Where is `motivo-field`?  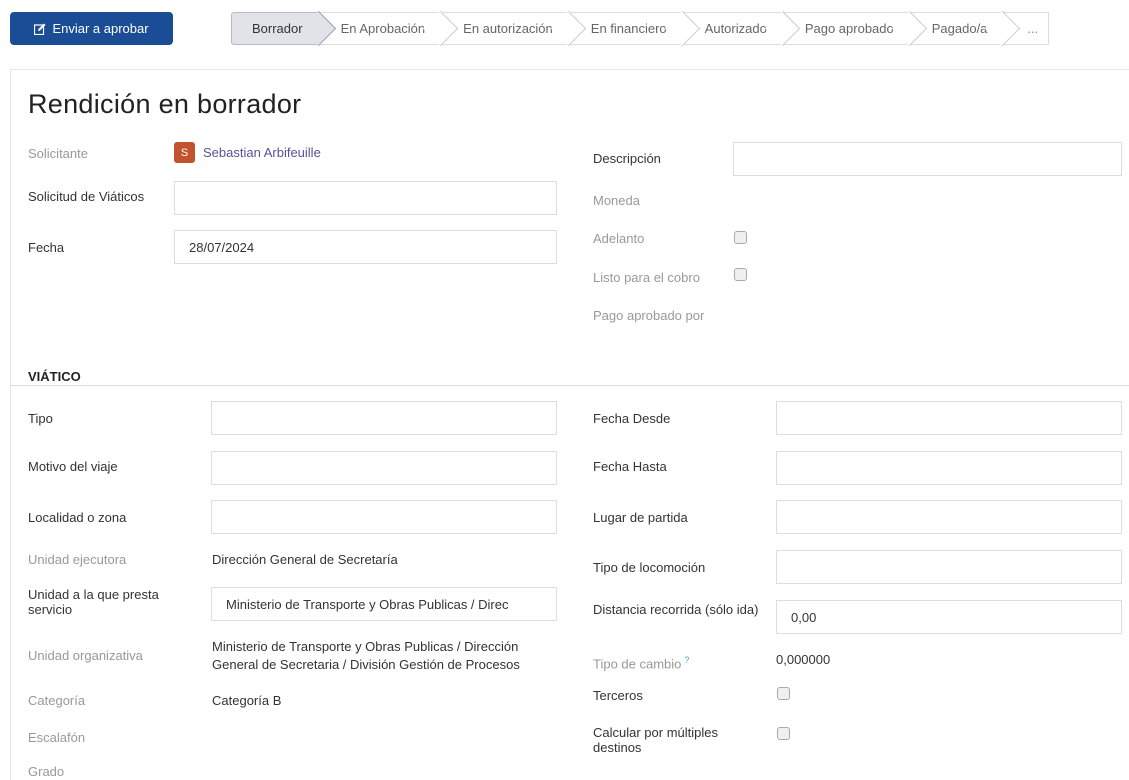
motivo-field is located at coordinates (384, 468).